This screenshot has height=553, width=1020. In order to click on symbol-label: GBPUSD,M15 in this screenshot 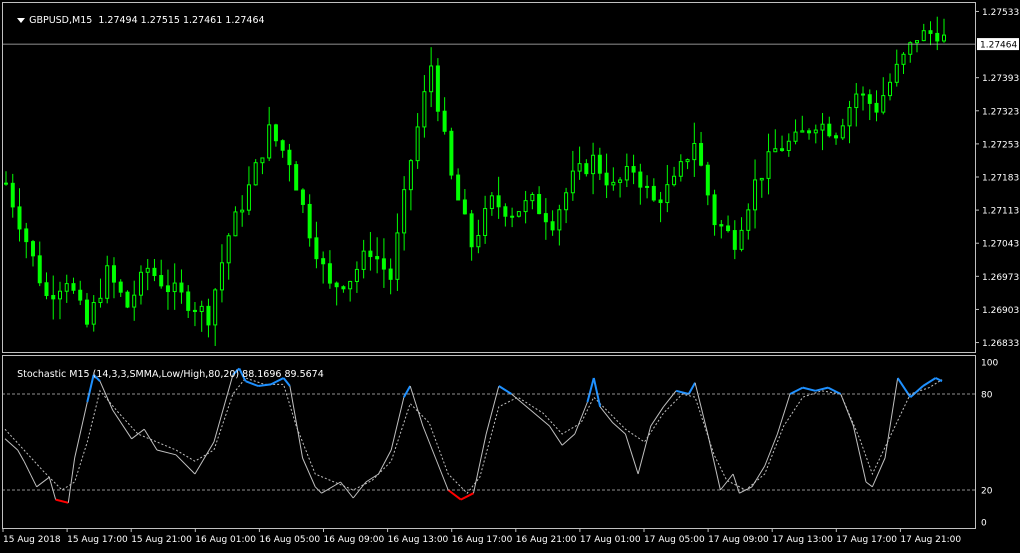, I will do `click(61, 20)`.